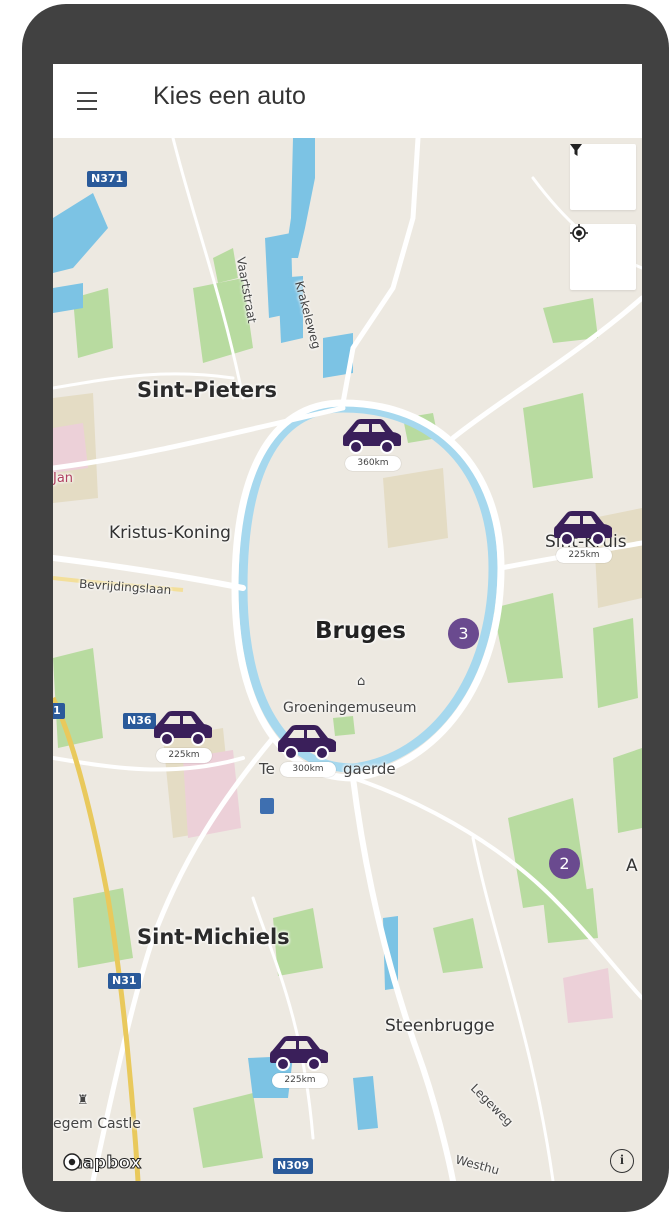 The width and height of the screenshot is (669, 1219). Describe the element at coordinates (102, 1163) in the screenshot. I see `mapbox-logo: mapbox` at that location.